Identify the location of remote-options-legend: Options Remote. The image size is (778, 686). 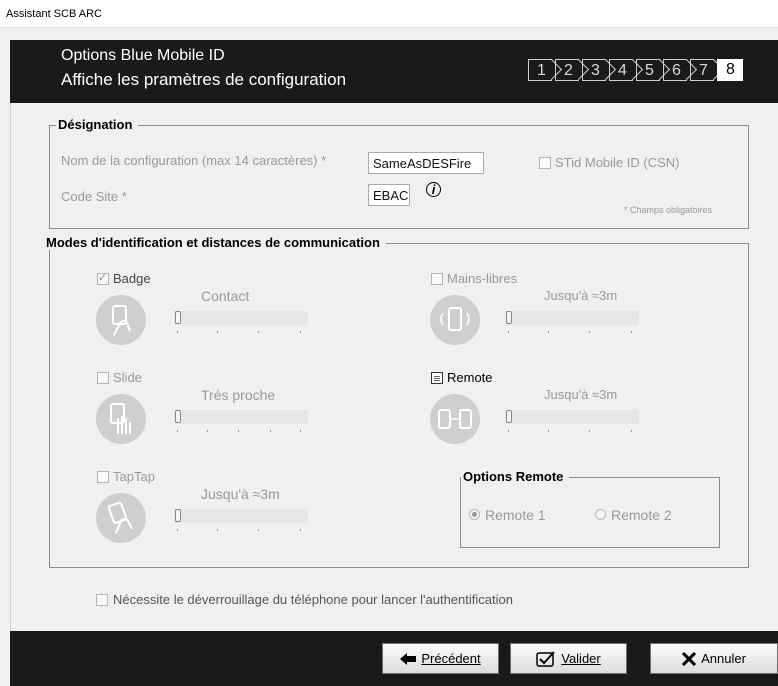
(515, 476).